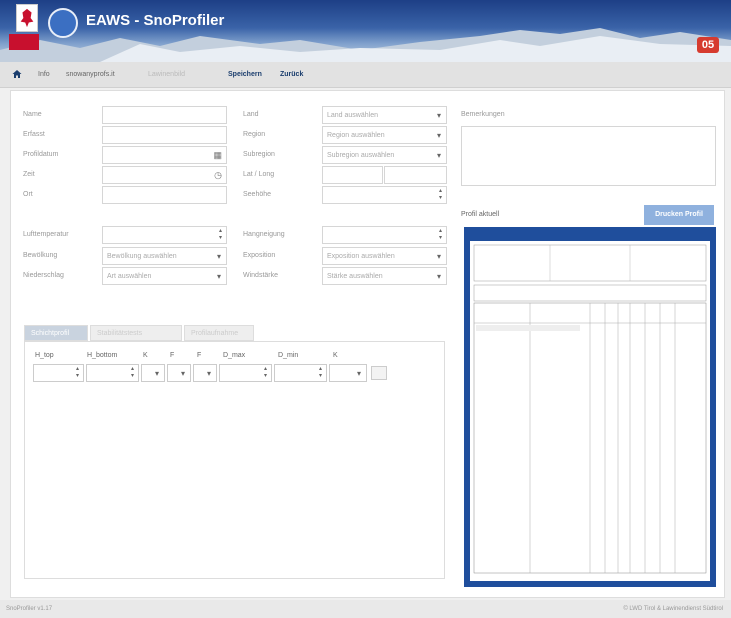 The image size is (731, 618). What do you see at coordinates (164, 235) in the screenshot?
I see `air-temp-stepper` at bounding box center [164, 235].